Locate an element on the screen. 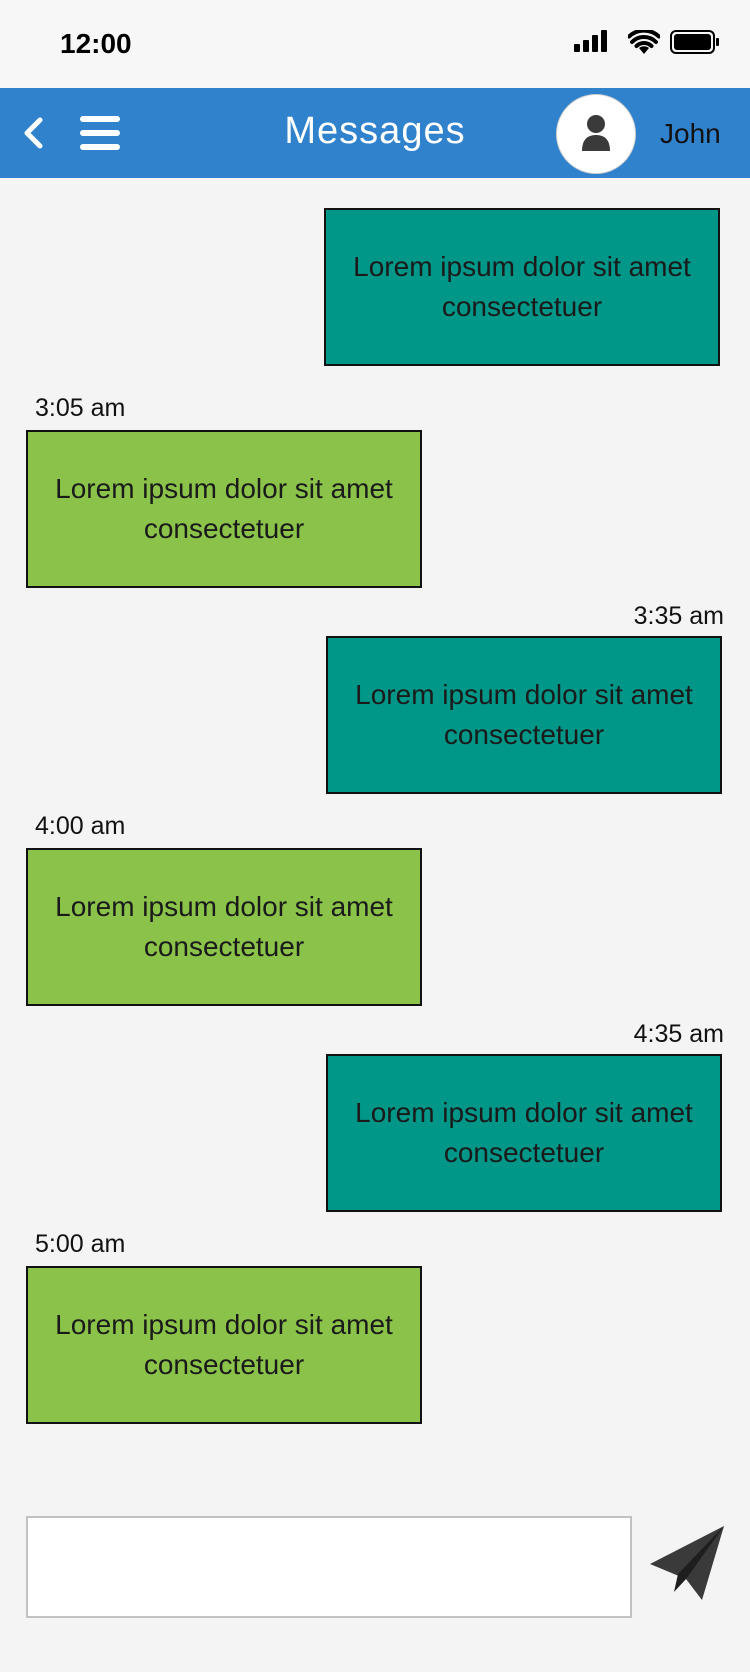 Image resolution: width=750 pixels, height=1672 pixels. message-time: 3:05 am is located at coordinates (80, 408).